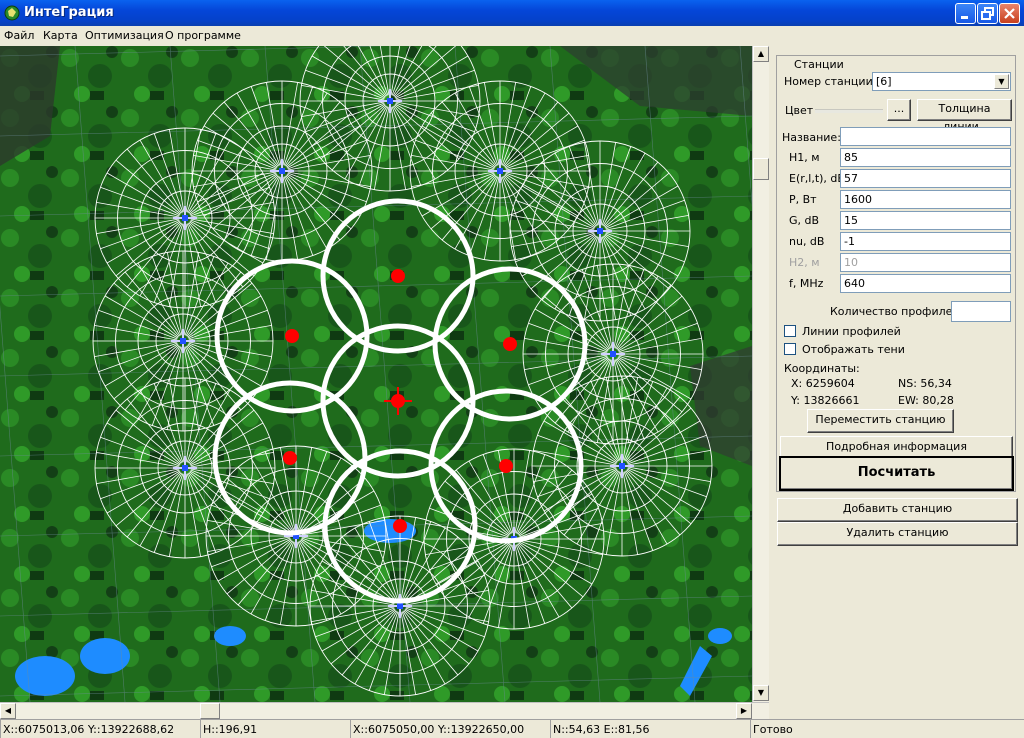 The height and width of the screenshot is (738, 1024). I want to click on menu-bar: Файл Карта Оптимизация О программе, so click(512, 35).